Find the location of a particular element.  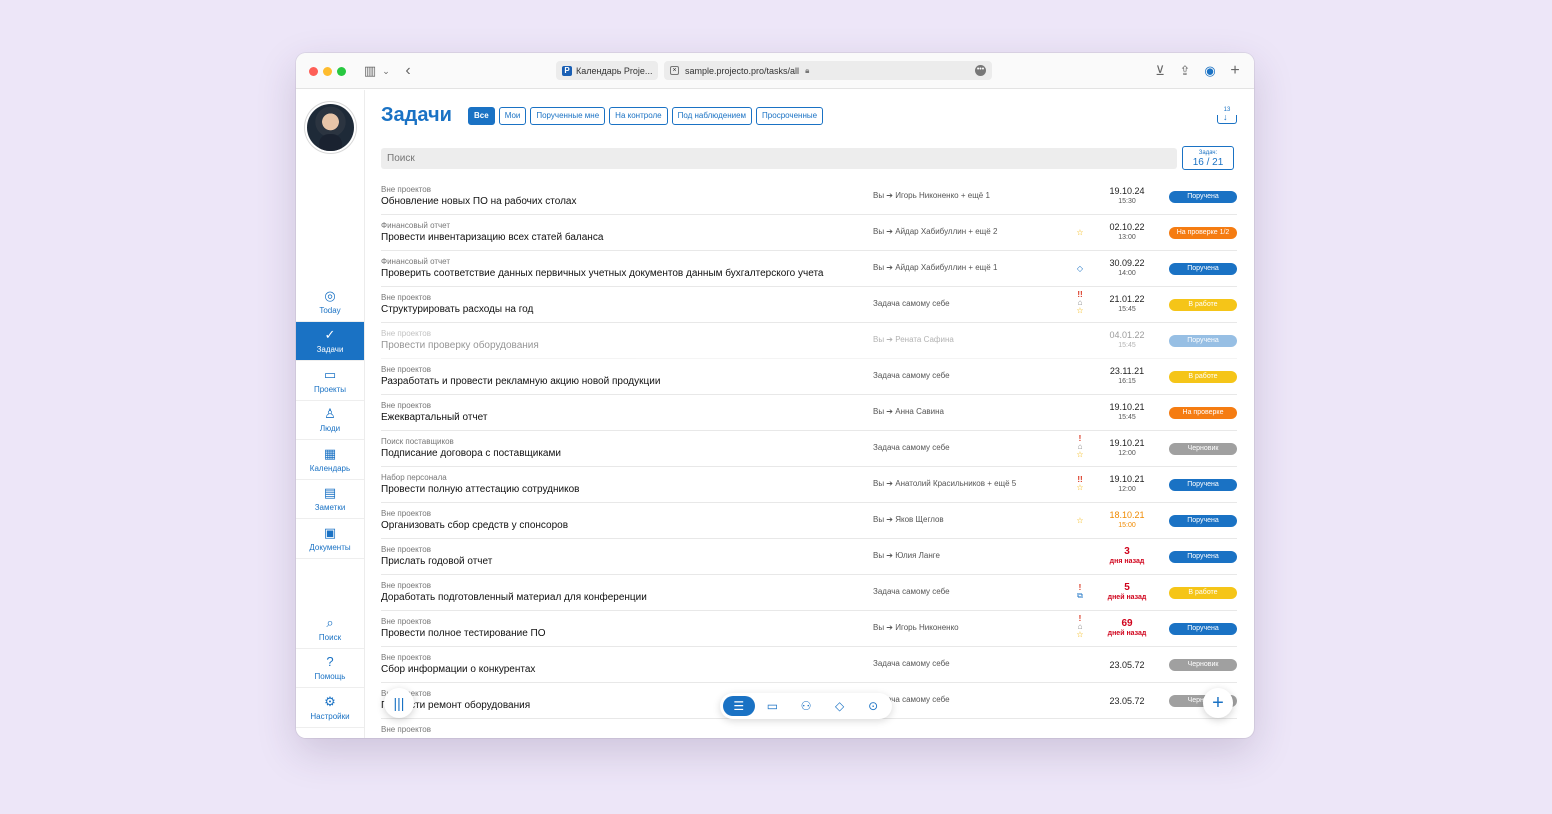

minimize-window-button is located at coordinates (327, 71).